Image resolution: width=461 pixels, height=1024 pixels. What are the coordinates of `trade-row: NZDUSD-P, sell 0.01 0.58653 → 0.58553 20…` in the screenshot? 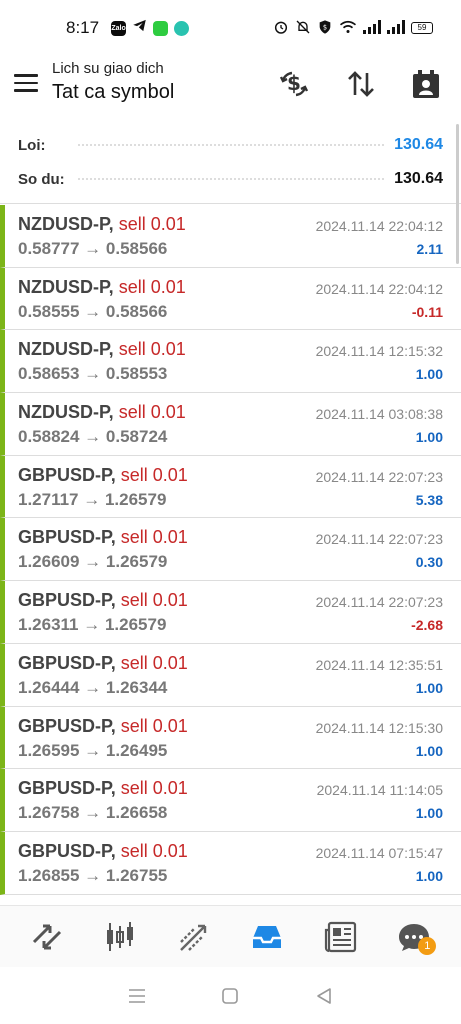 It's located at (230, 362).